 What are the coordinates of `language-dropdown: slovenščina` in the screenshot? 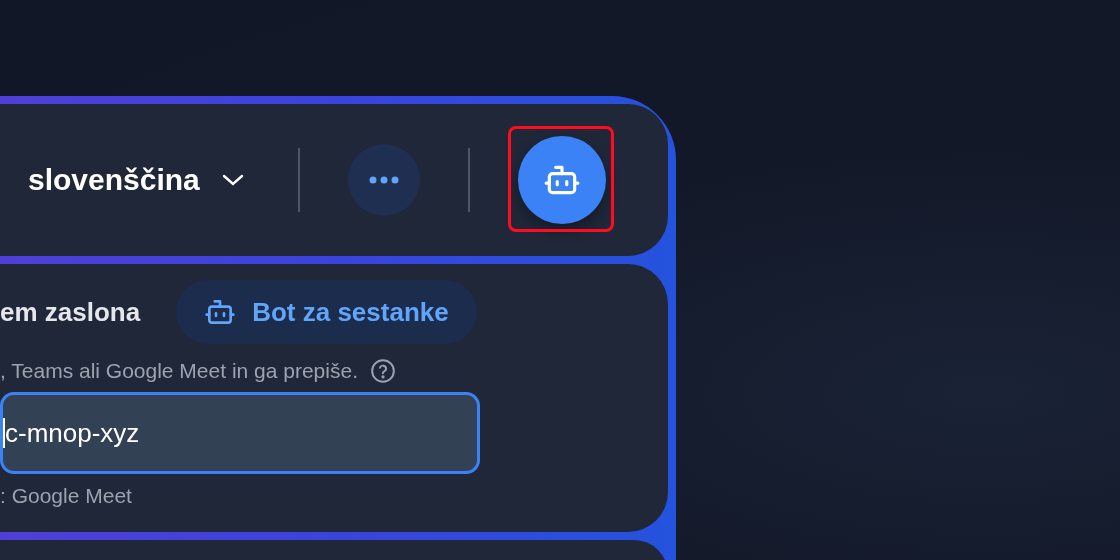 It's located at (136, 180).